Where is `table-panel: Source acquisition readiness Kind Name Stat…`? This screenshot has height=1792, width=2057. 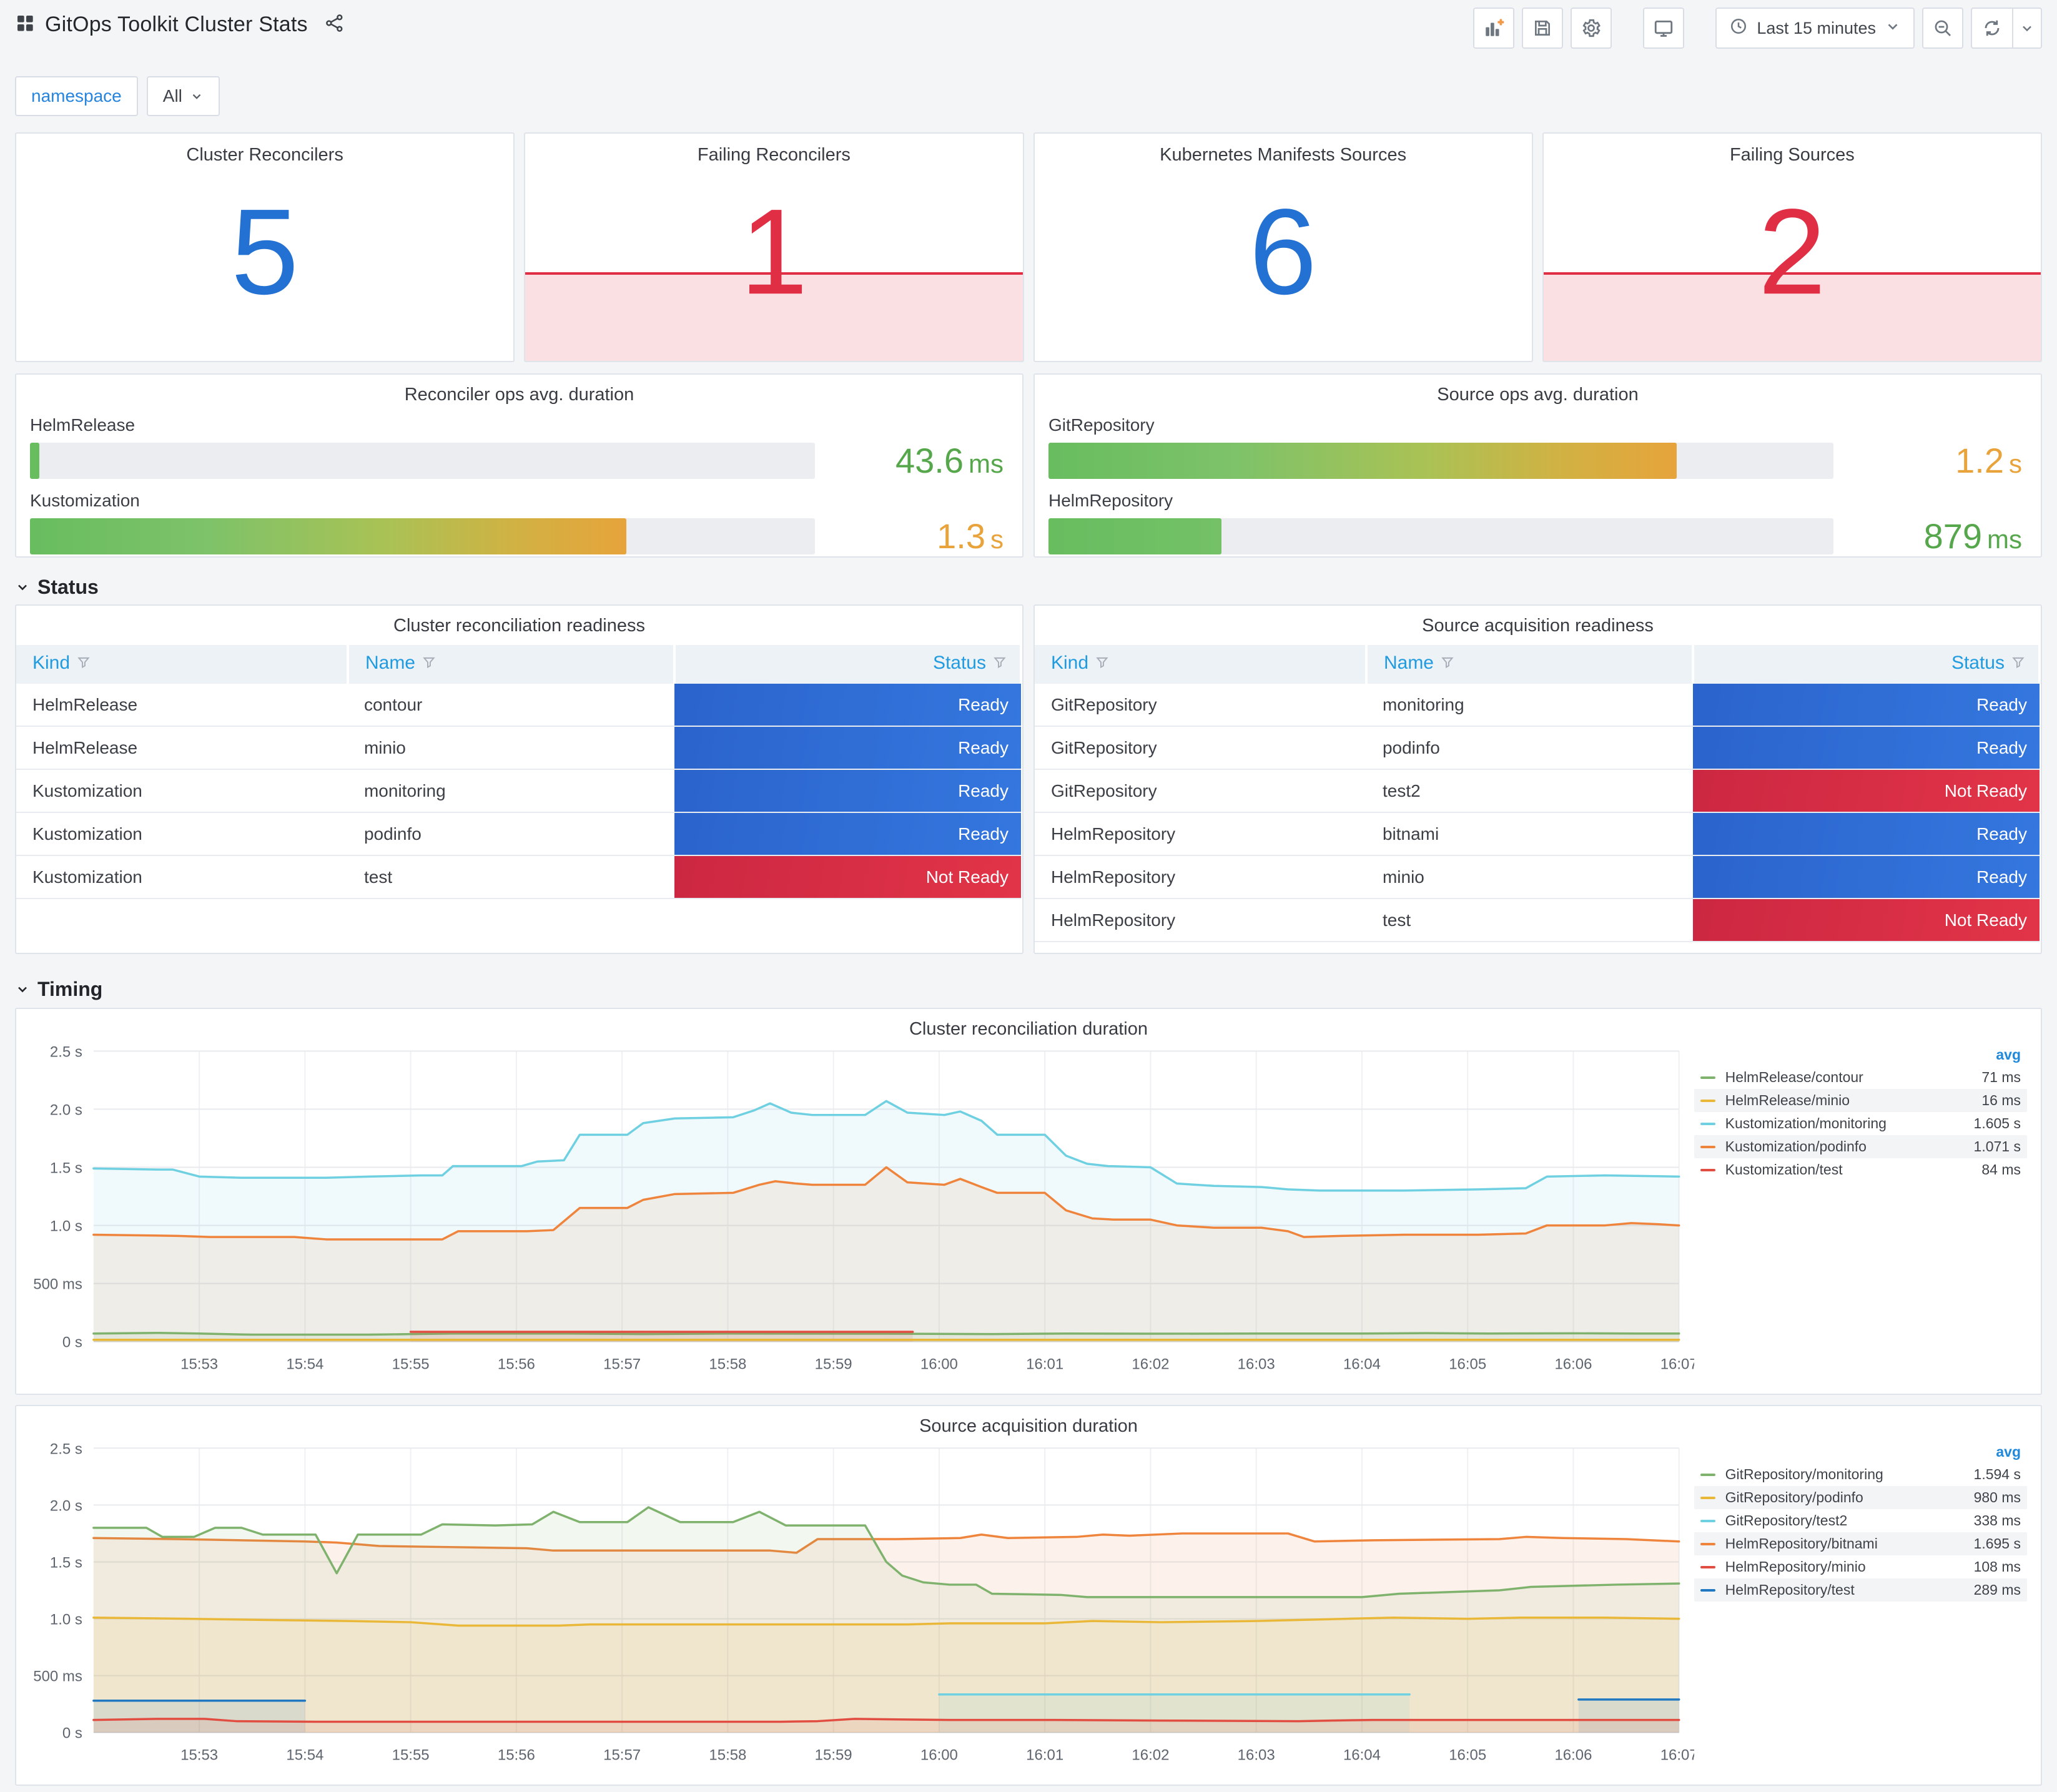 table-panel: Source acquisition readiness Kind Name Stat… is located at coordinates (1537, 779).